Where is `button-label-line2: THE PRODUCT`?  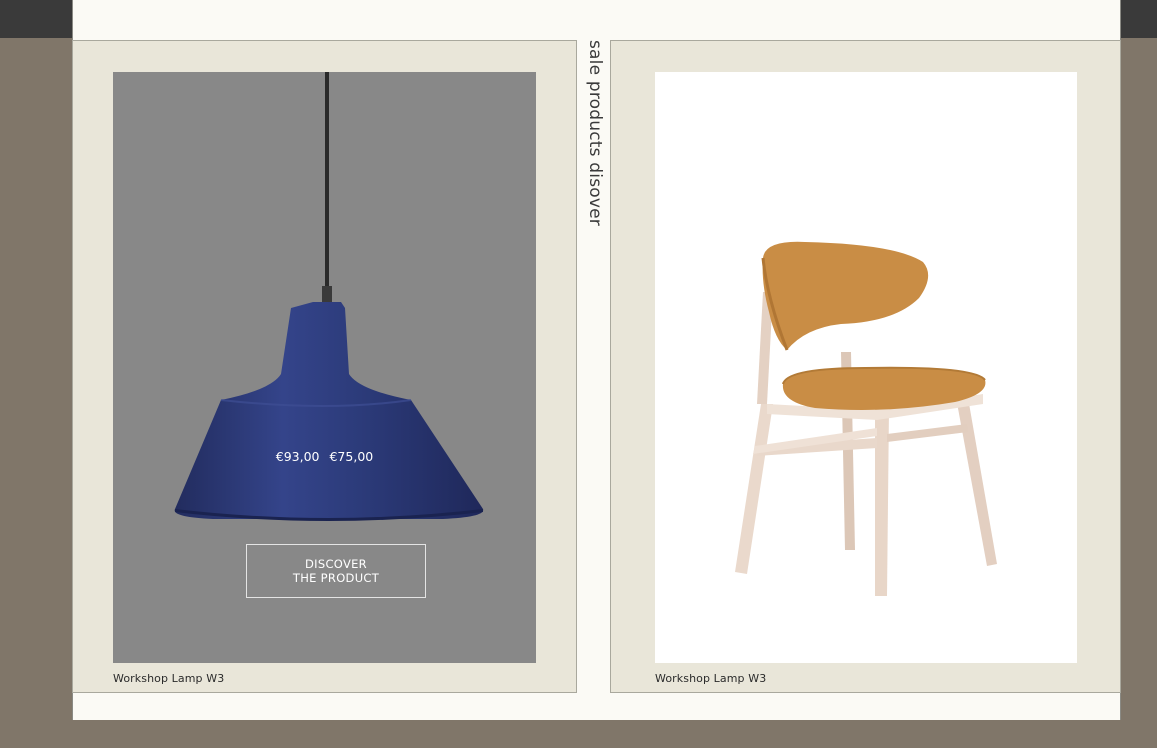
button-label-line2: THE PRODUCT is located at coordinates (336, 578).